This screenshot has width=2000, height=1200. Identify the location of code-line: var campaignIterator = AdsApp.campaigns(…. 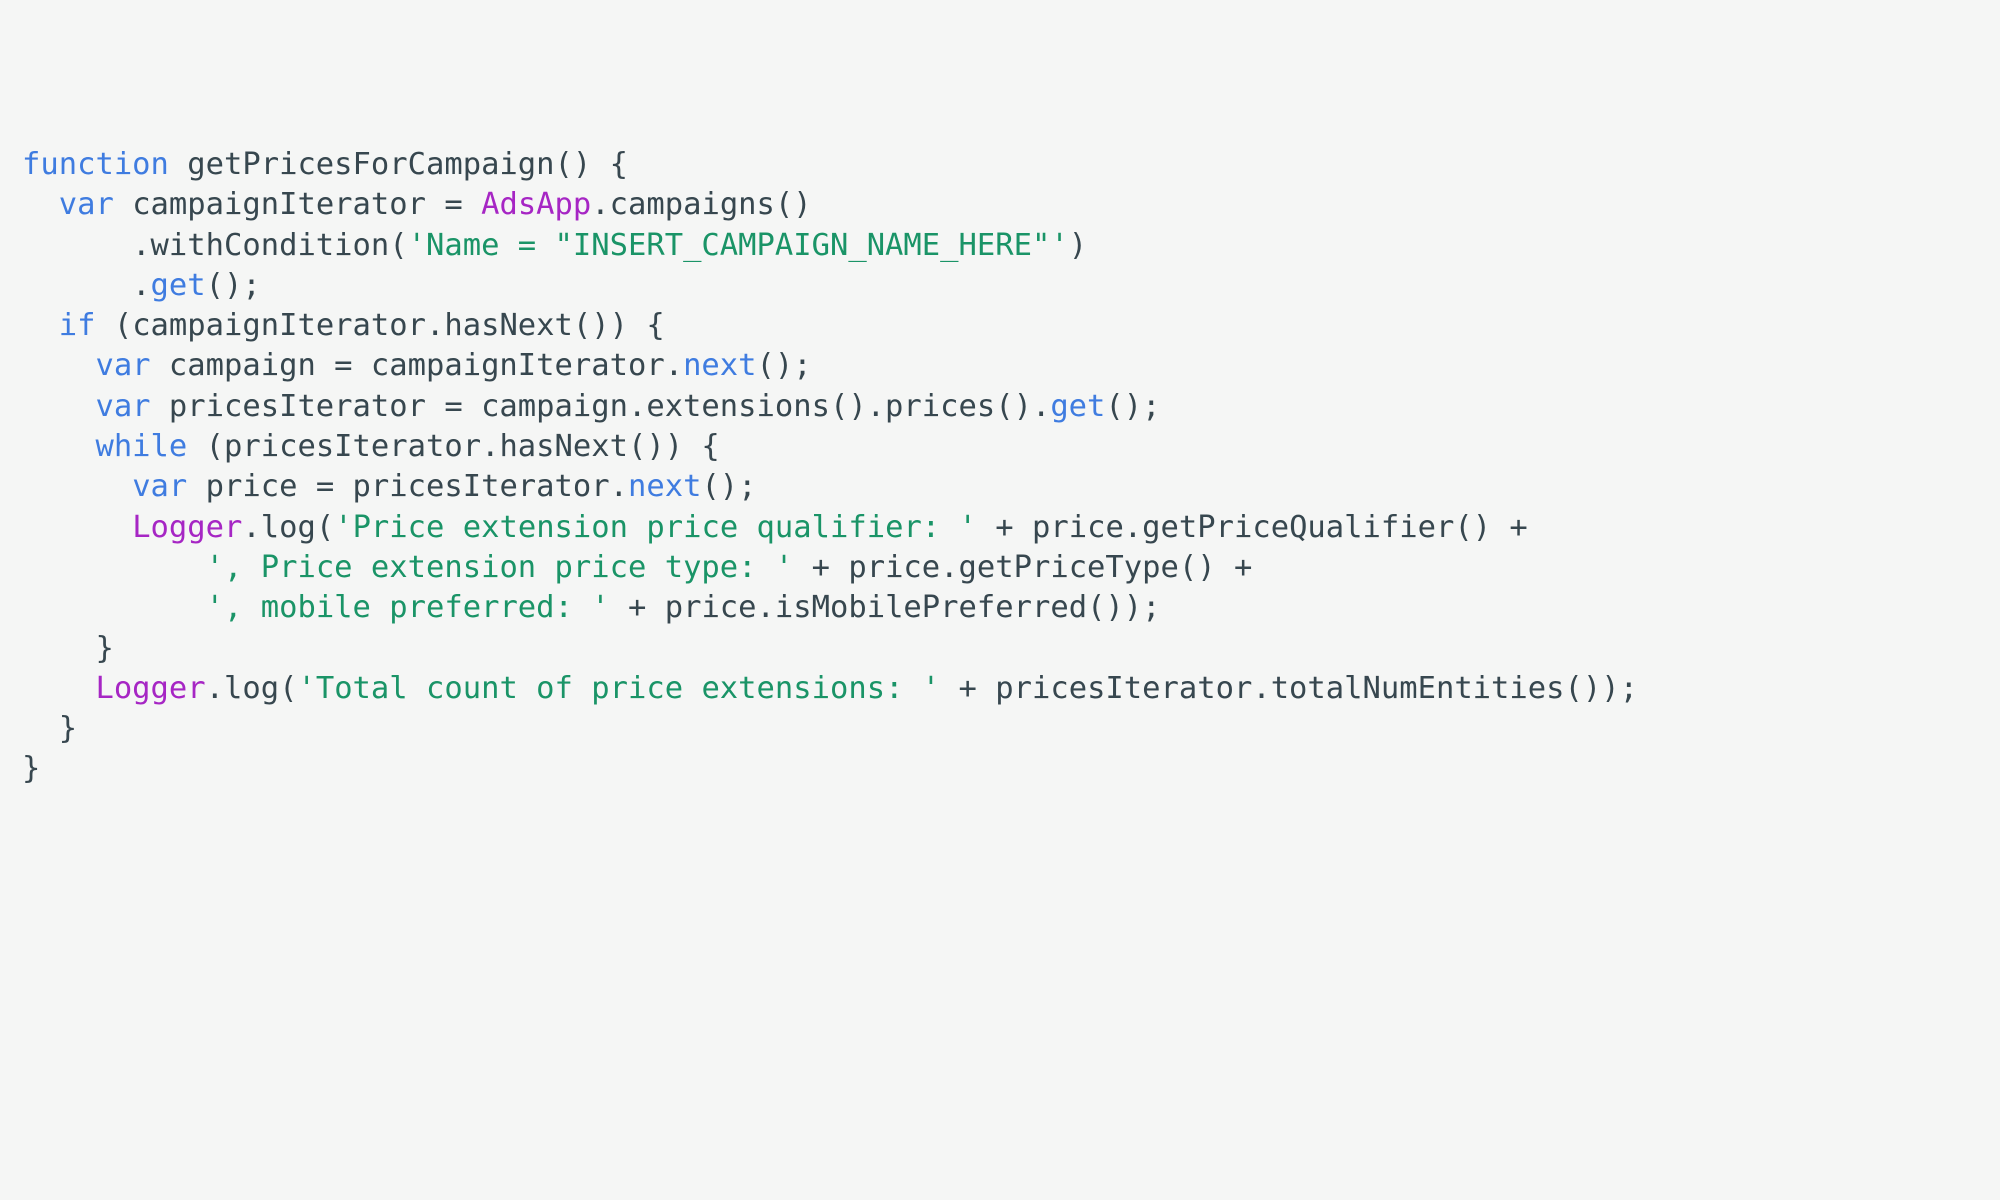
(1011, 205).